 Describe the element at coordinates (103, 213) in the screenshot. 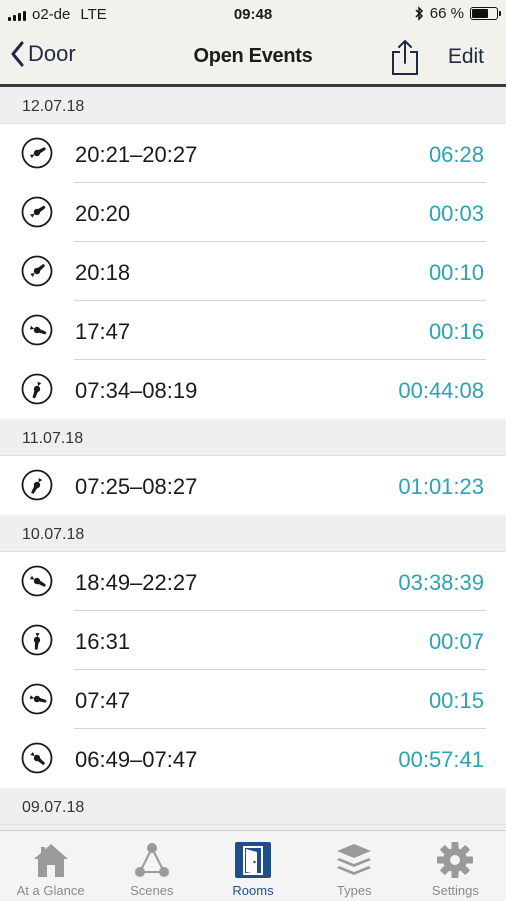

I see `event-time: 20:20` at that location.